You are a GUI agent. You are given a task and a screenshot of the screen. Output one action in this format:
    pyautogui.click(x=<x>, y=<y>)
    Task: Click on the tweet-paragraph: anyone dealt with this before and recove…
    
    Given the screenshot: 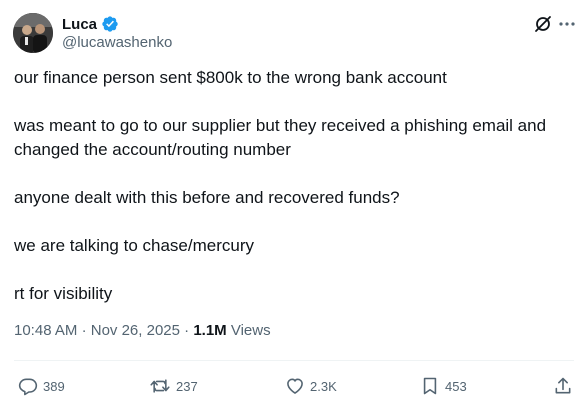 What is the action you would take?
    pyautogui.click(x=207, y=197)
    